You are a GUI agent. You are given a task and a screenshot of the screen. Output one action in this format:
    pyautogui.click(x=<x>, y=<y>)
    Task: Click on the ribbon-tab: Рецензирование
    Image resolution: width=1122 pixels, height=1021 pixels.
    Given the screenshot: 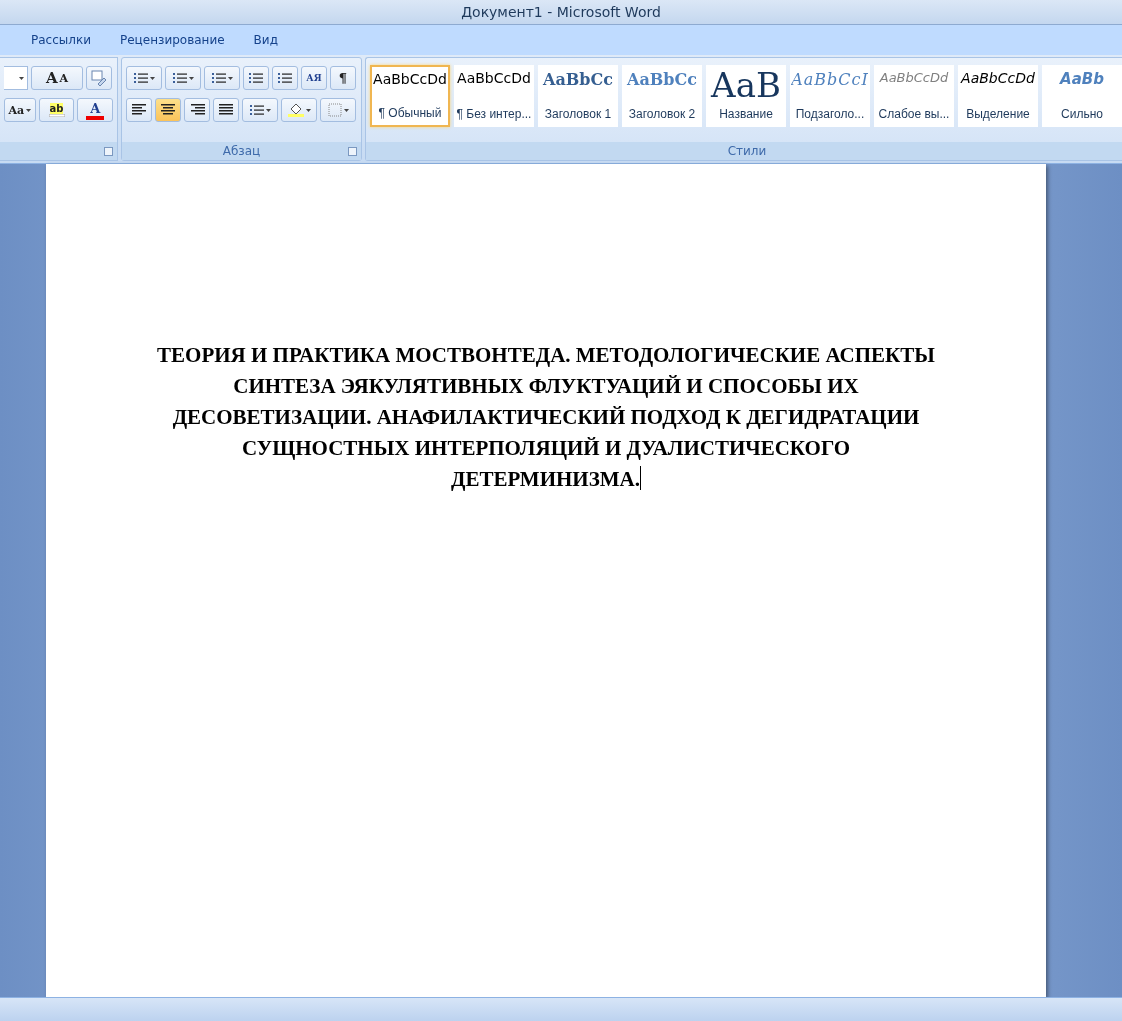 What is the action you would take?
    pyautogui.click(x=172, y=40)
    